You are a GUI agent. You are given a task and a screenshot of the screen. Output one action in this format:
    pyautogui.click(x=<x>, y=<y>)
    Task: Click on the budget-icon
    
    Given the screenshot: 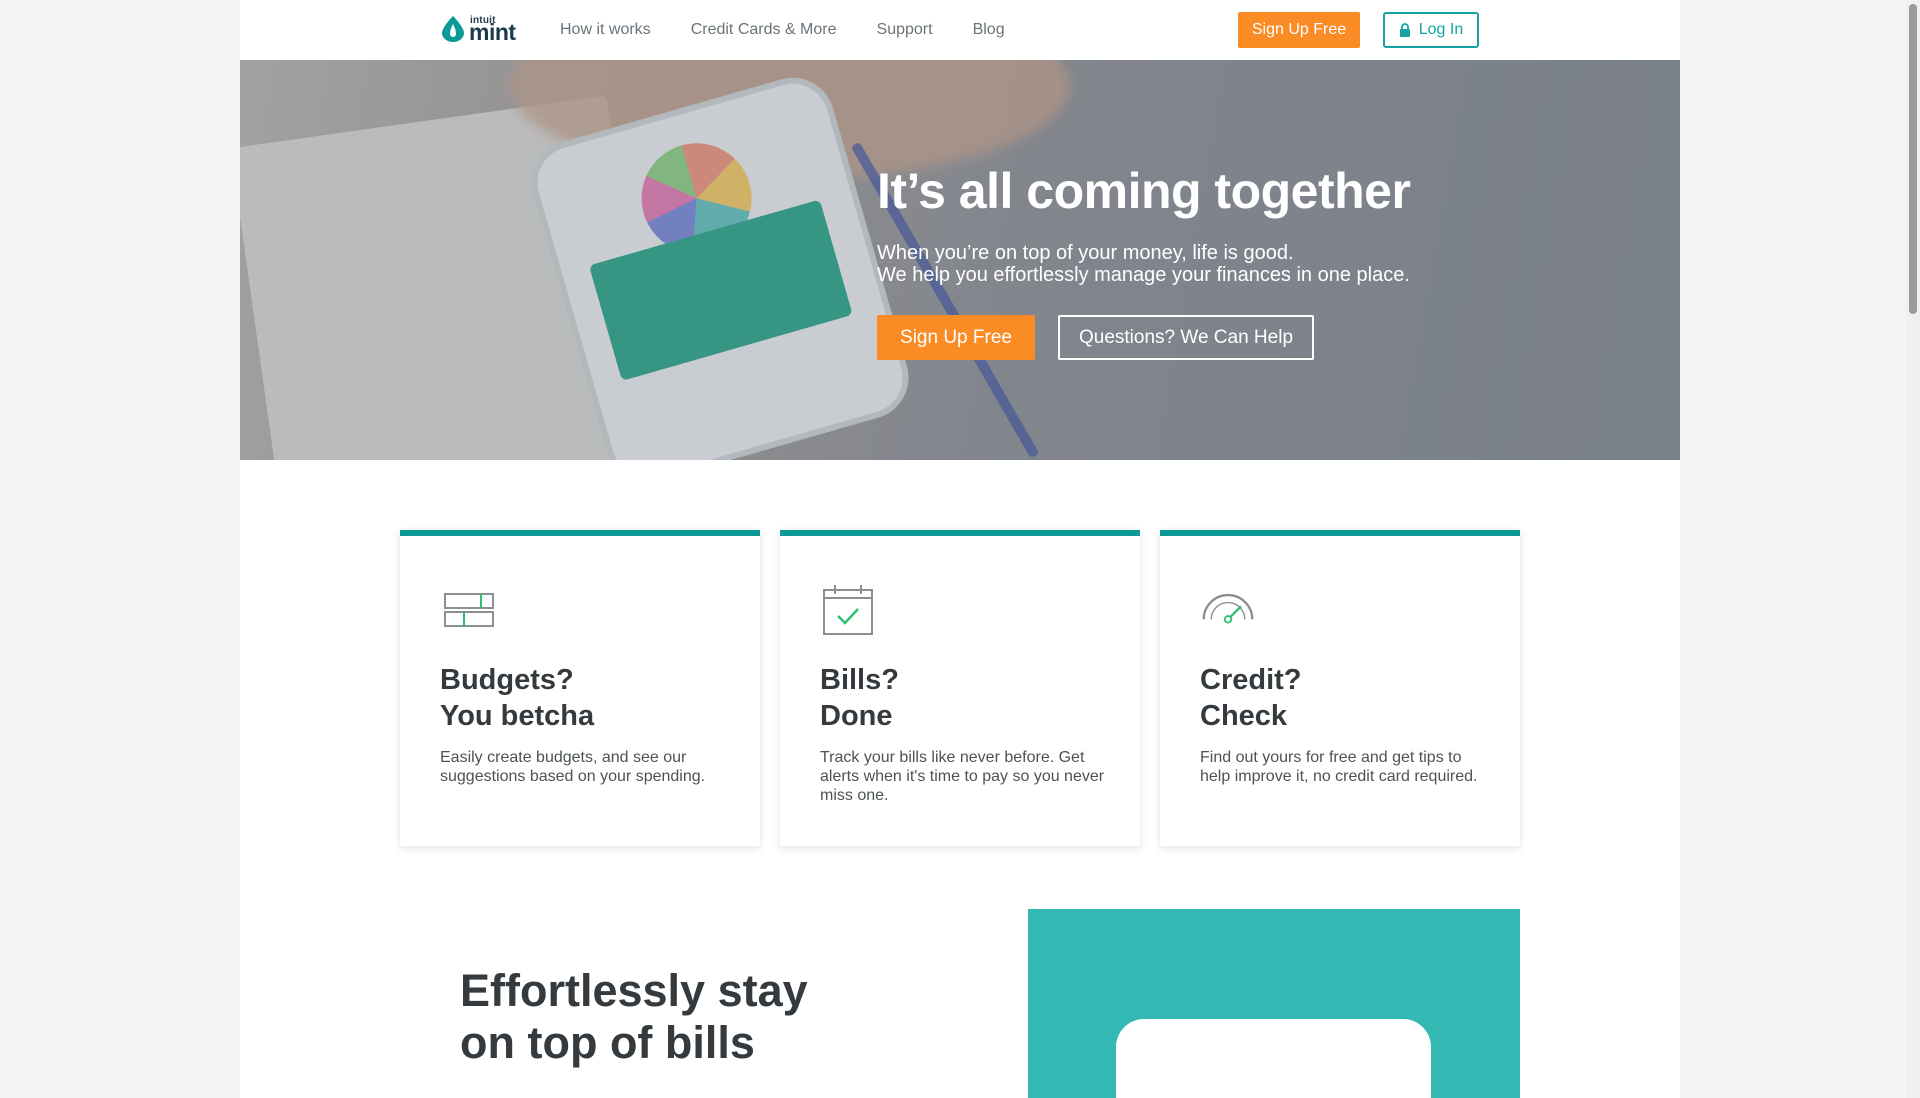 What is the action you would take?
    pyautogui.click(x=469, y=610)
    